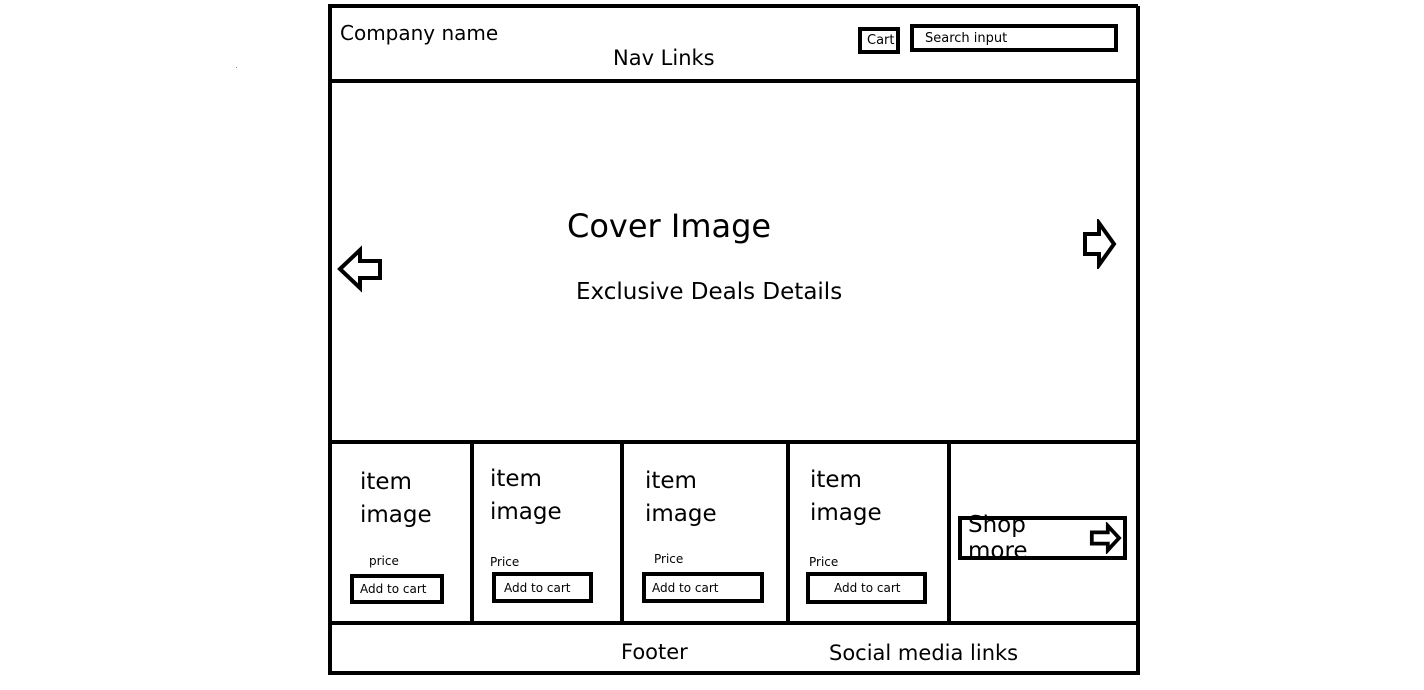  Describe the element at coordinates (419, 33) in the screenshot. I see `company-name: Company name` at that location.